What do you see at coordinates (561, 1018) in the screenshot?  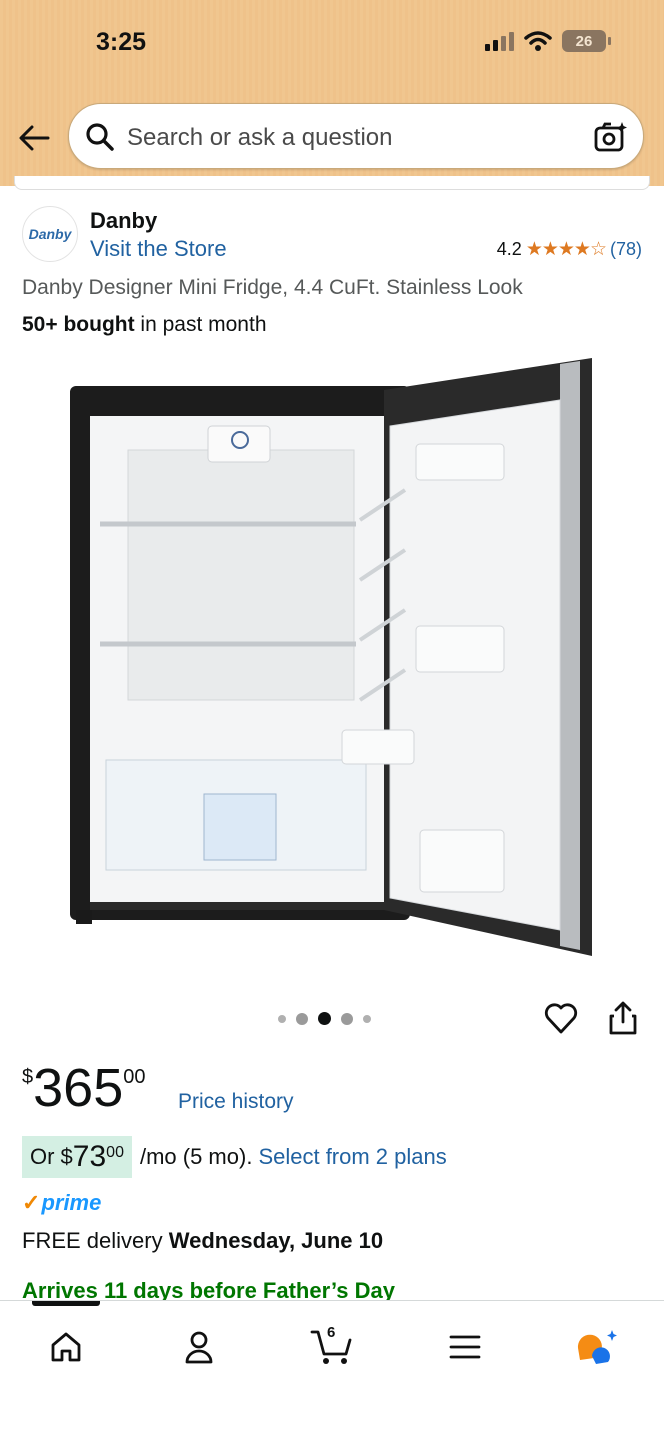 I see `heart-icon` at bounding box center [561, 1018].